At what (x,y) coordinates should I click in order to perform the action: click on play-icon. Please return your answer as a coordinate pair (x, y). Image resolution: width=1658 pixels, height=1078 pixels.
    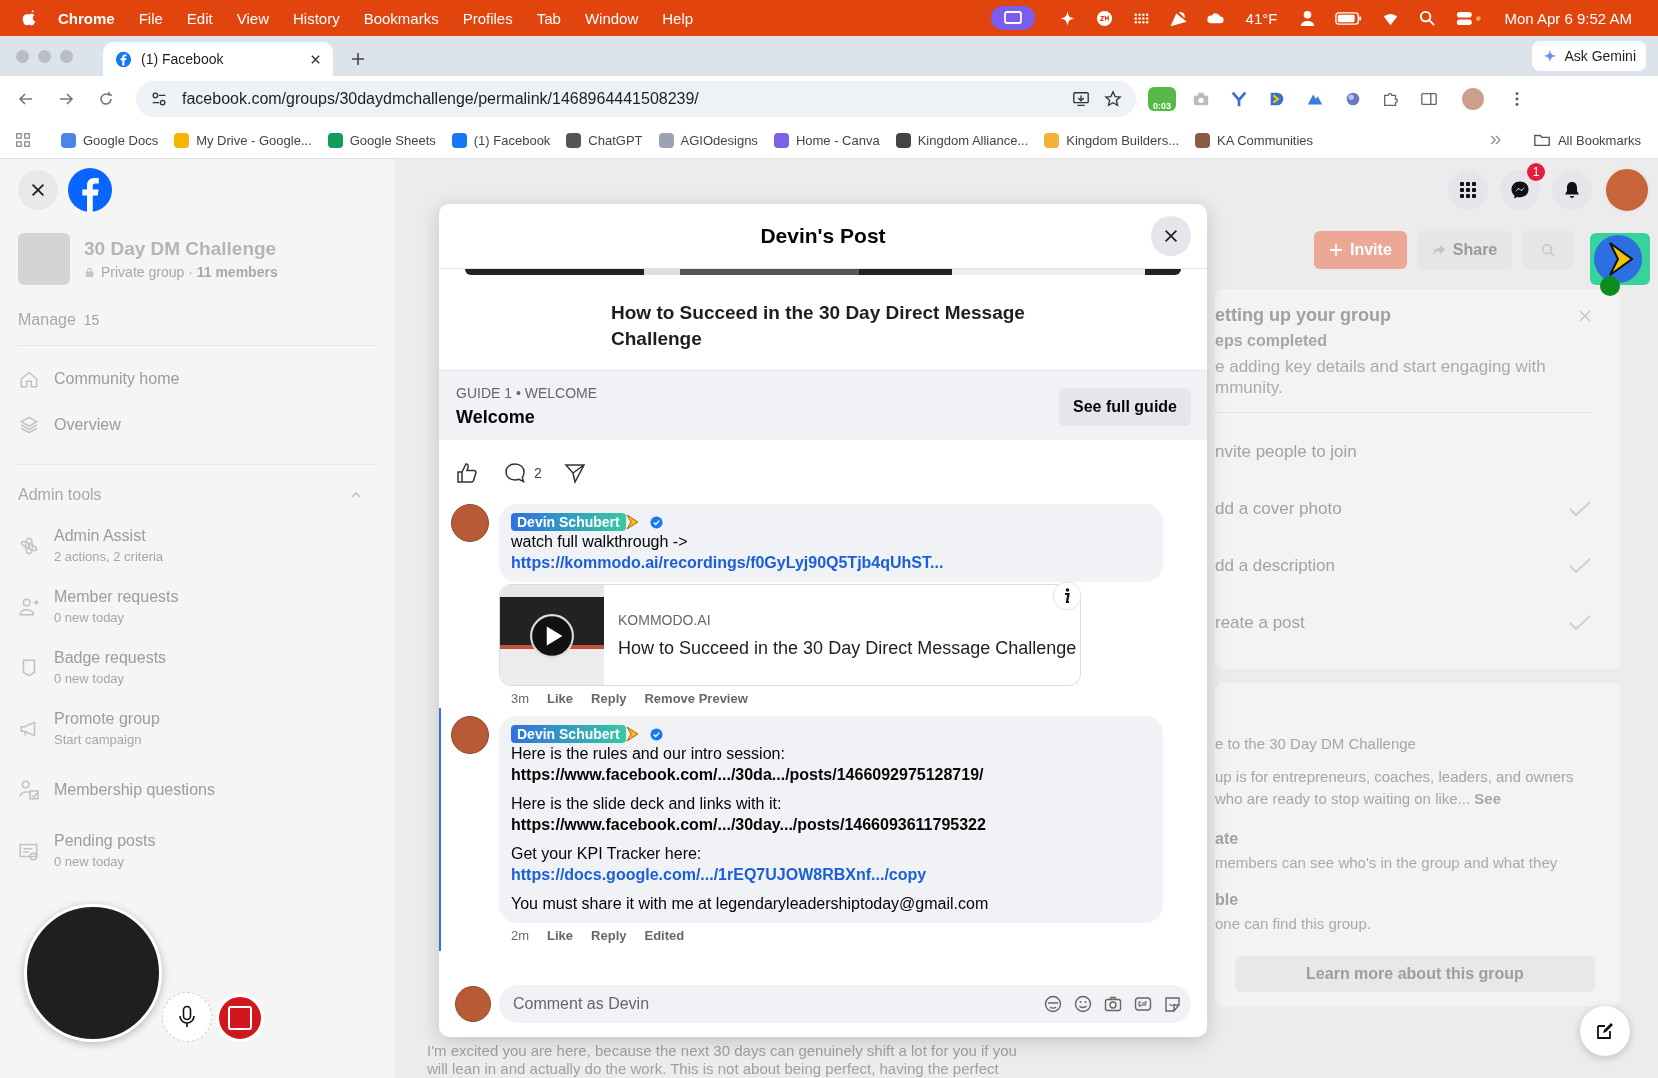
    Looking at the image, I should click on (552, 636).